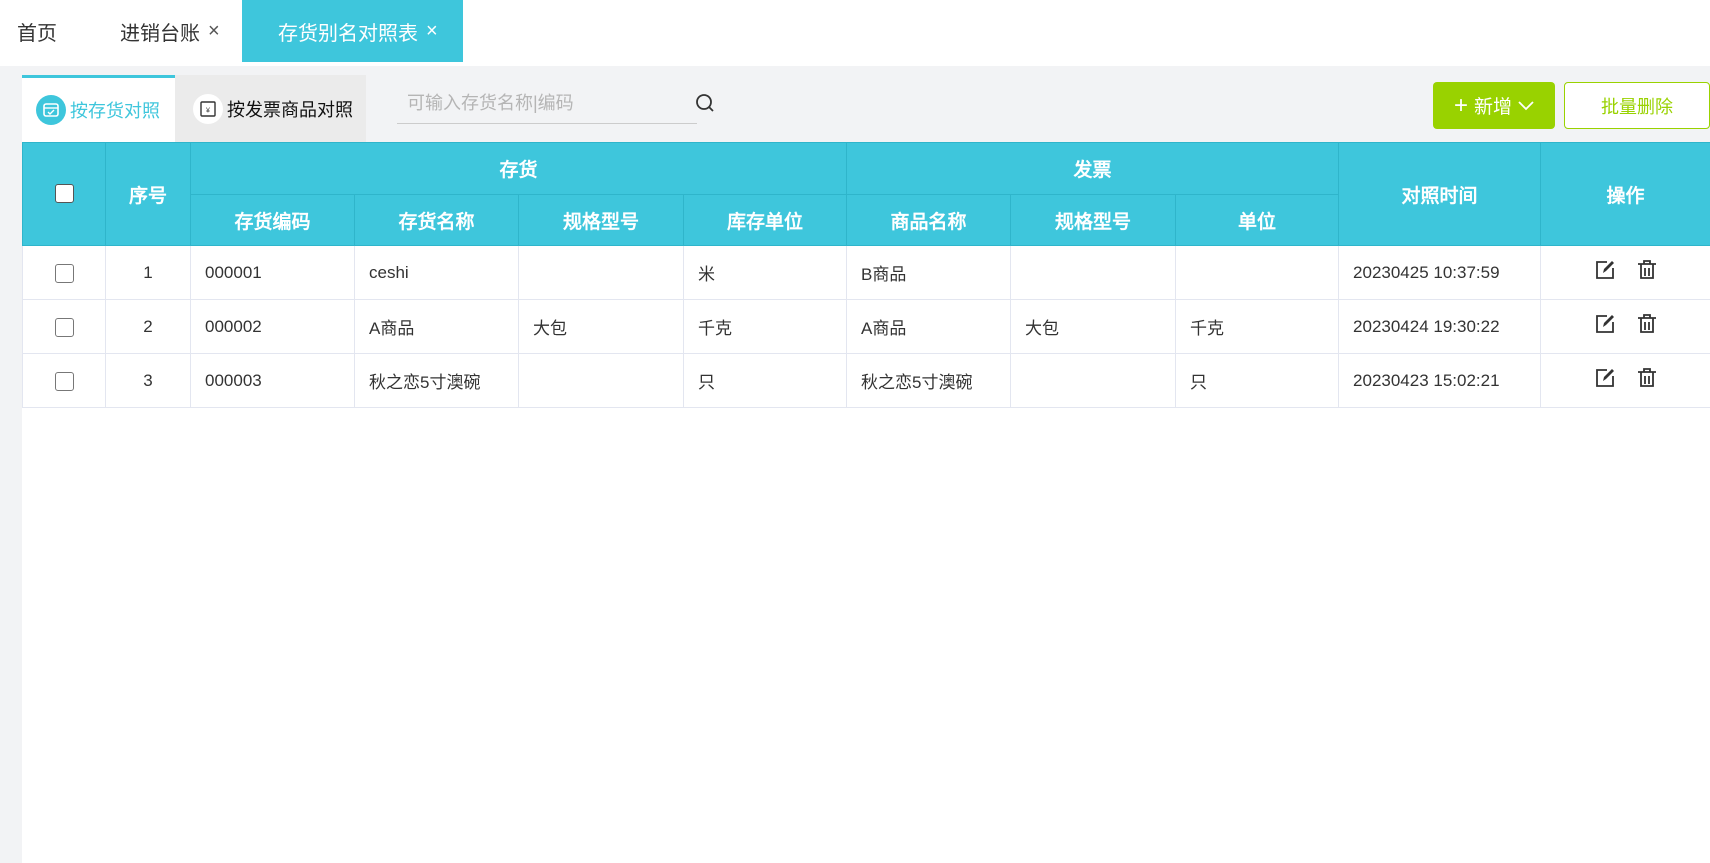 This screenshot has width=1710, height=863. Describe the element at coordinates (765, 272) in the screenshot. I see `unit-cell: 米` at that location.